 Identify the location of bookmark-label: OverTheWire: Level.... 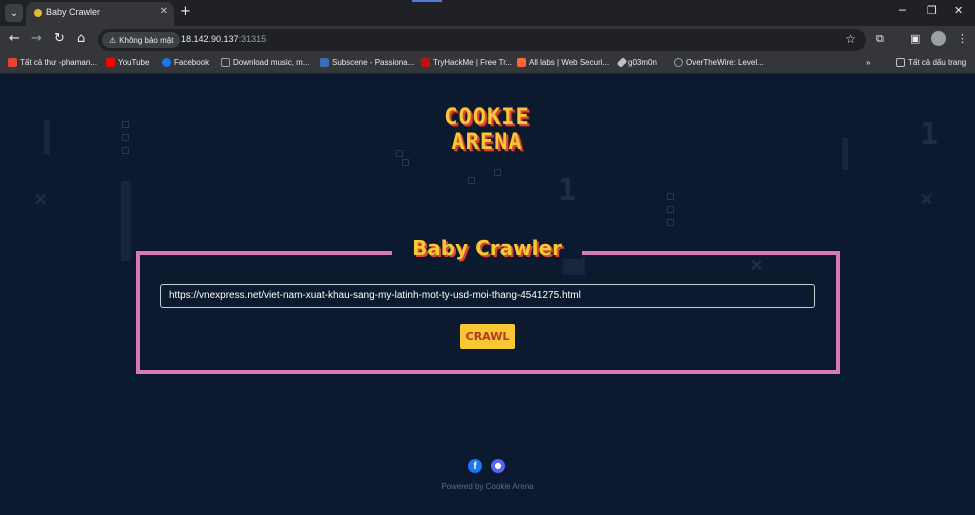
(725, 62).